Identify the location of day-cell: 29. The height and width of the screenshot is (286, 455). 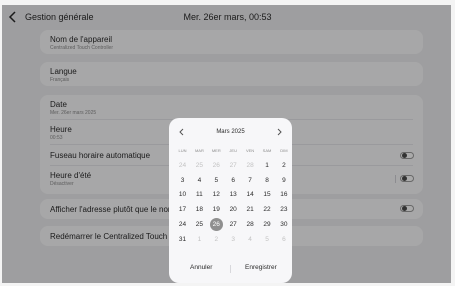
(267, 225).